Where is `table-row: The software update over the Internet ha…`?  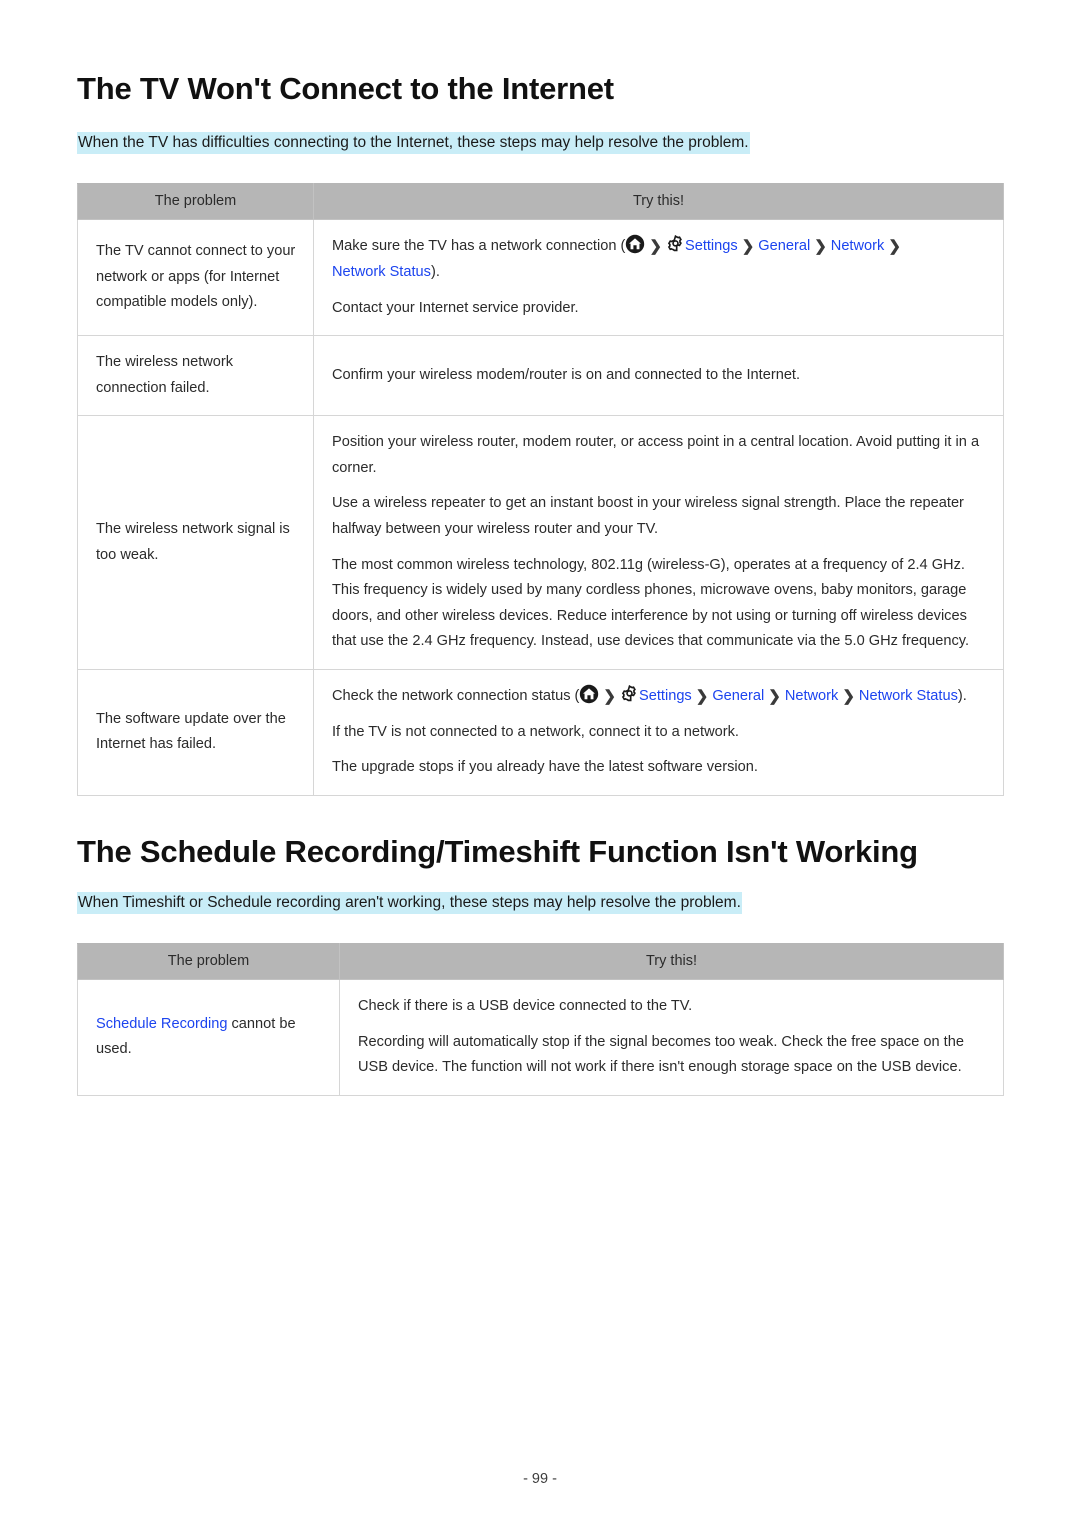 table-row: The software update over the Internet ha… is located at coordinates (540, 732).